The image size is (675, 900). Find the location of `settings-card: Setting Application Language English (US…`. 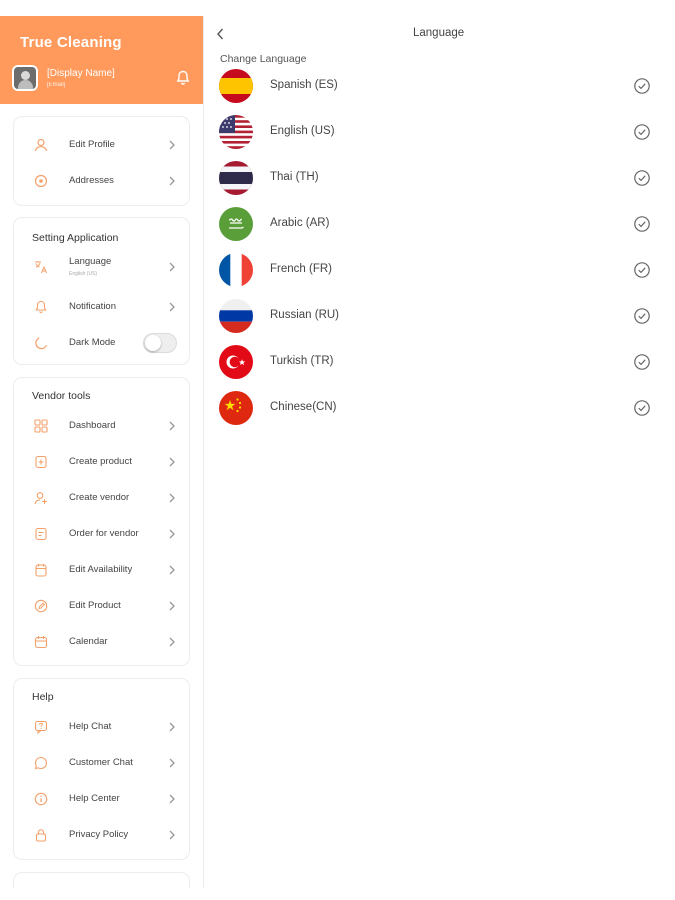

settings-card: Setting Application Language English (US… is located at coordinates (101, 291).